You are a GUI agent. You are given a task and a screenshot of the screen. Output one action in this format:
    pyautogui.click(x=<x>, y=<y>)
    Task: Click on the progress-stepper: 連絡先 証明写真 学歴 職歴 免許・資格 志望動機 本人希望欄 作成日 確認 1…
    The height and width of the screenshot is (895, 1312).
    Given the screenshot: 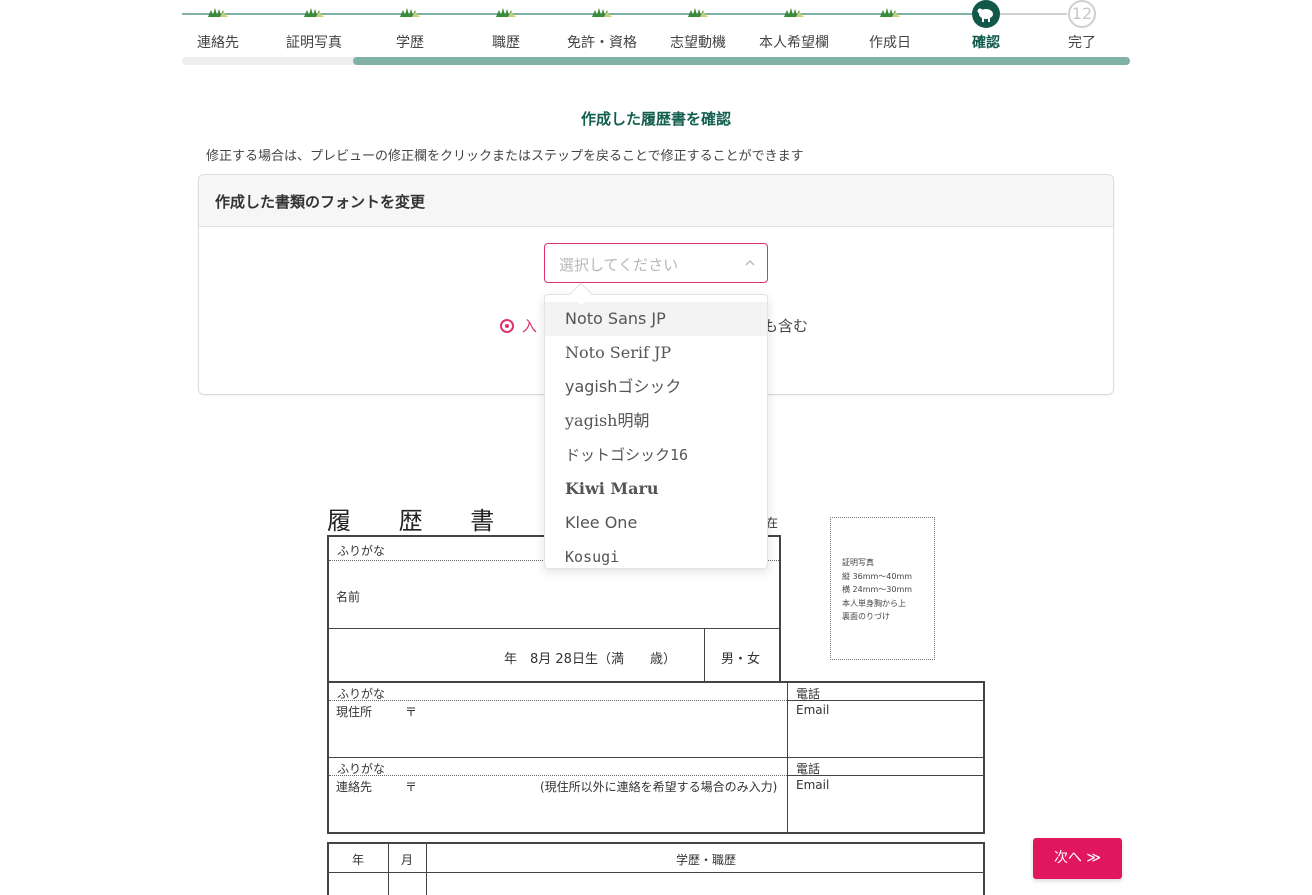 What is the action you would take?
    pyautogui.click(x=656, y=33)
    